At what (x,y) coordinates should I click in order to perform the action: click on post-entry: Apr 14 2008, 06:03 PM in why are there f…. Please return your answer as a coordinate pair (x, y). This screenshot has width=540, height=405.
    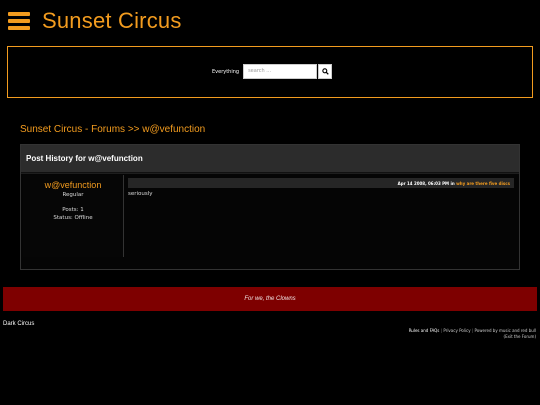
    Looking at the image, I should click on (321, 187).